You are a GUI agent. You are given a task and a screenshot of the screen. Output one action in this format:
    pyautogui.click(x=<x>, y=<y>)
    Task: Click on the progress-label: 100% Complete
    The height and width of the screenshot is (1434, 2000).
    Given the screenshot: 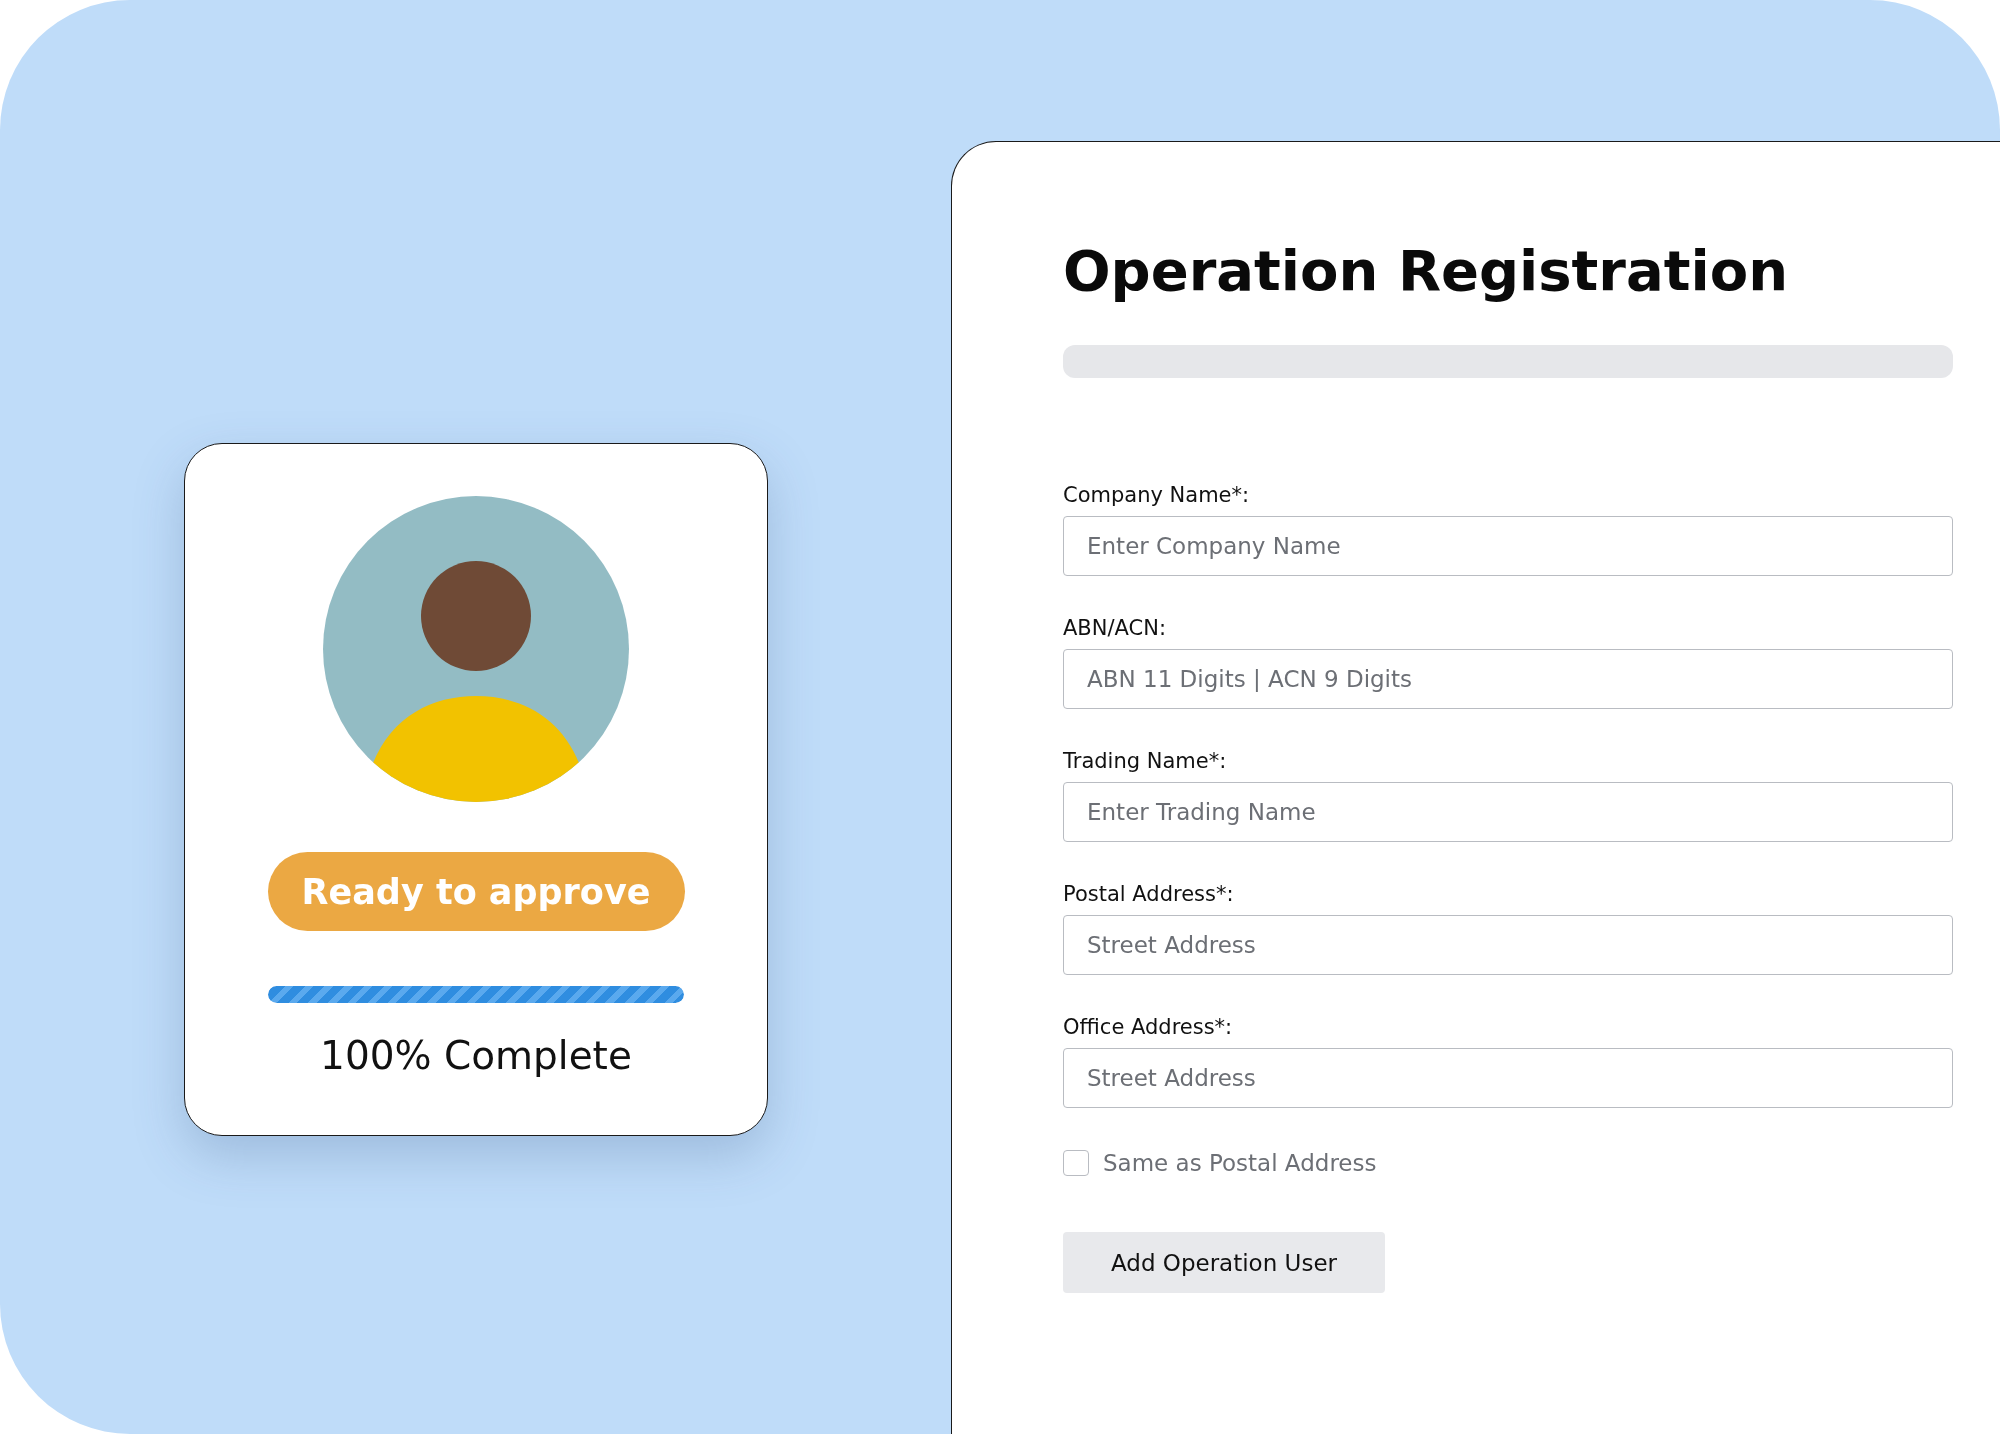 What is the action you would take?
    pyautogui.click(x=476, y=1055)
    